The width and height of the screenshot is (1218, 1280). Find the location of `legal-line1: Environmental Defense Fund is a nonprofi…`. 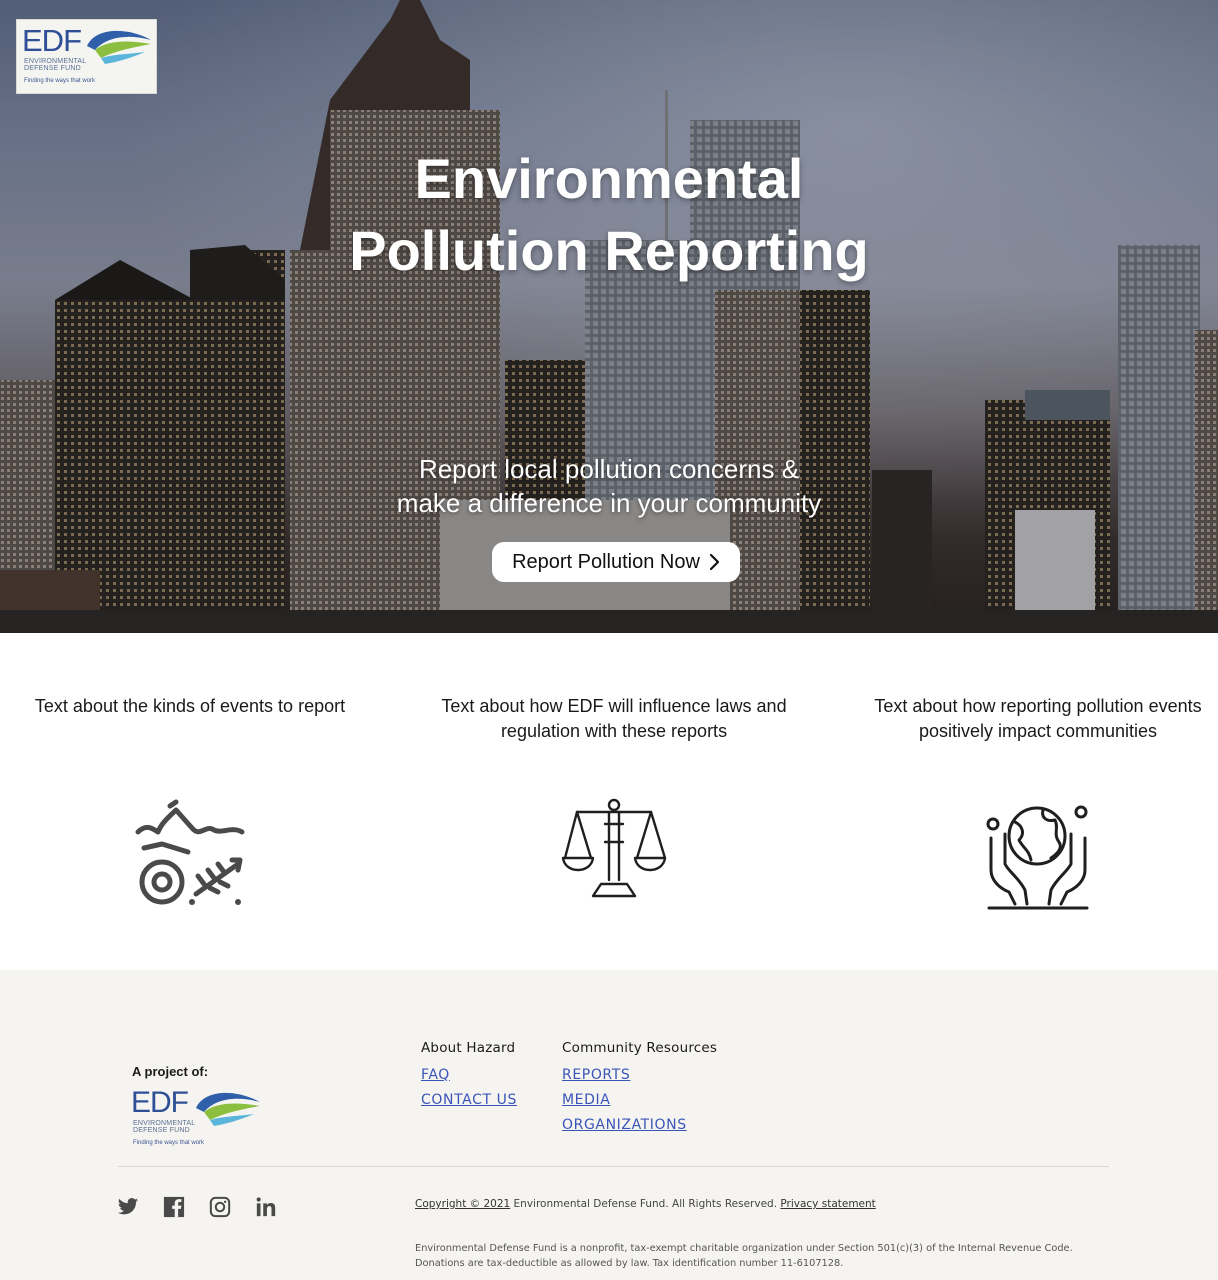

legal-line1: Environmental Defense Fund is a nonprofi… is located at coordinates (744, 1248).